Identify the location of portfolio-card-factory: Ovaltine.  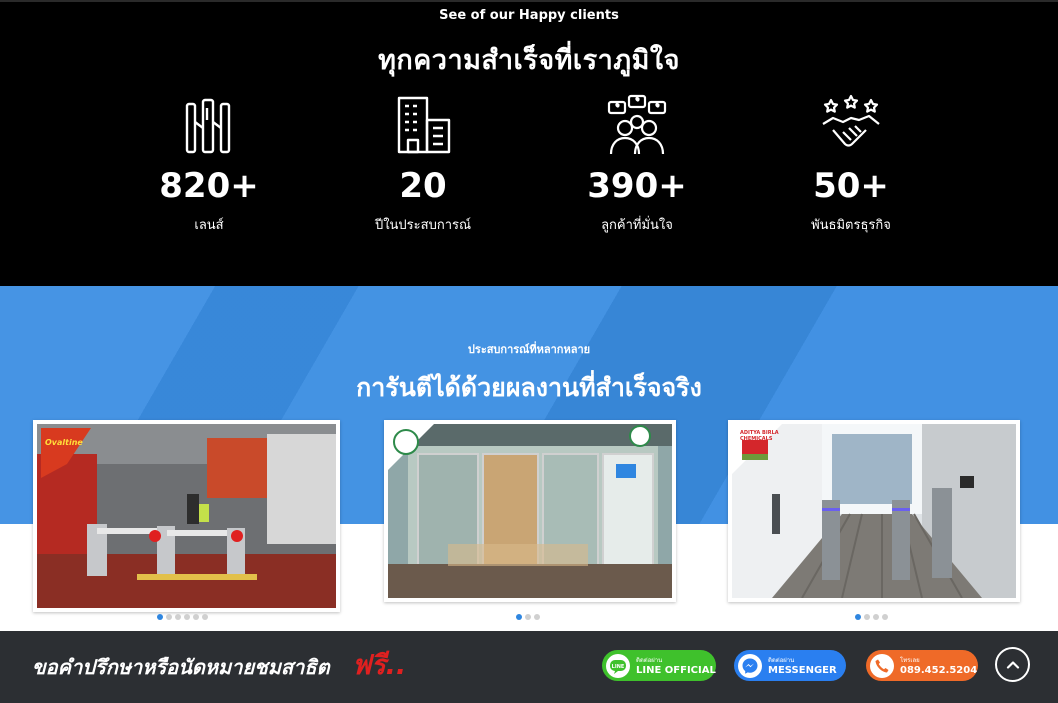
(186, 516).